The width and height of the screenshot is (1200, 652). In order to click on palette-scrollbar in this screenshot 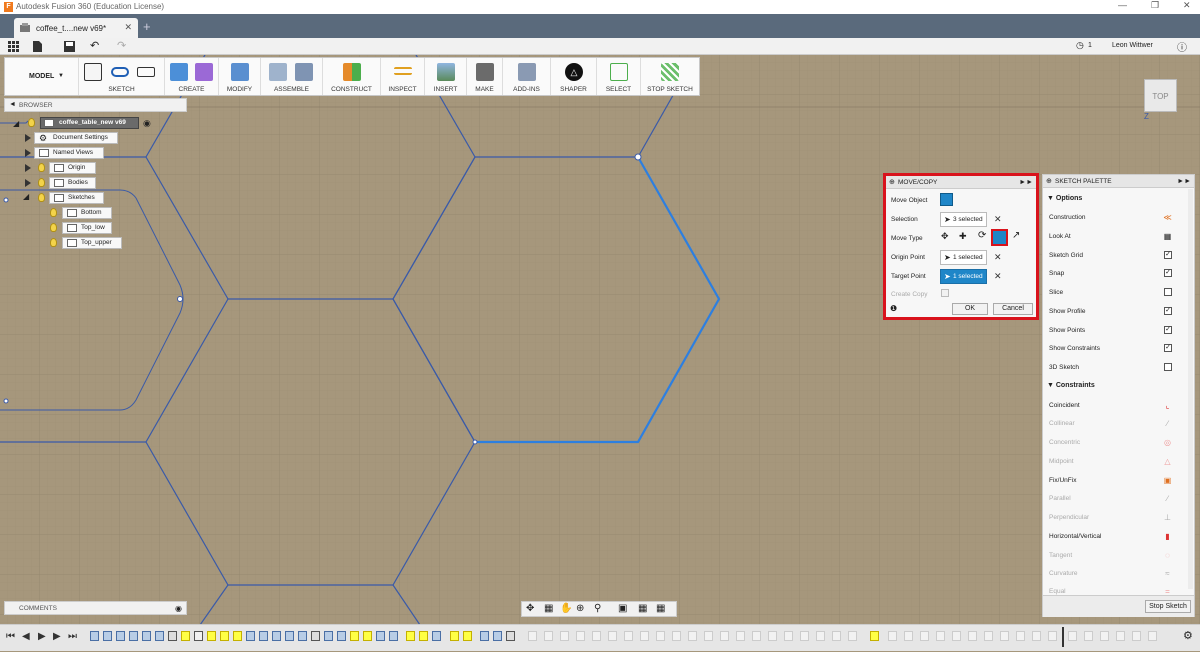, I will do `click(1190, 389)`.